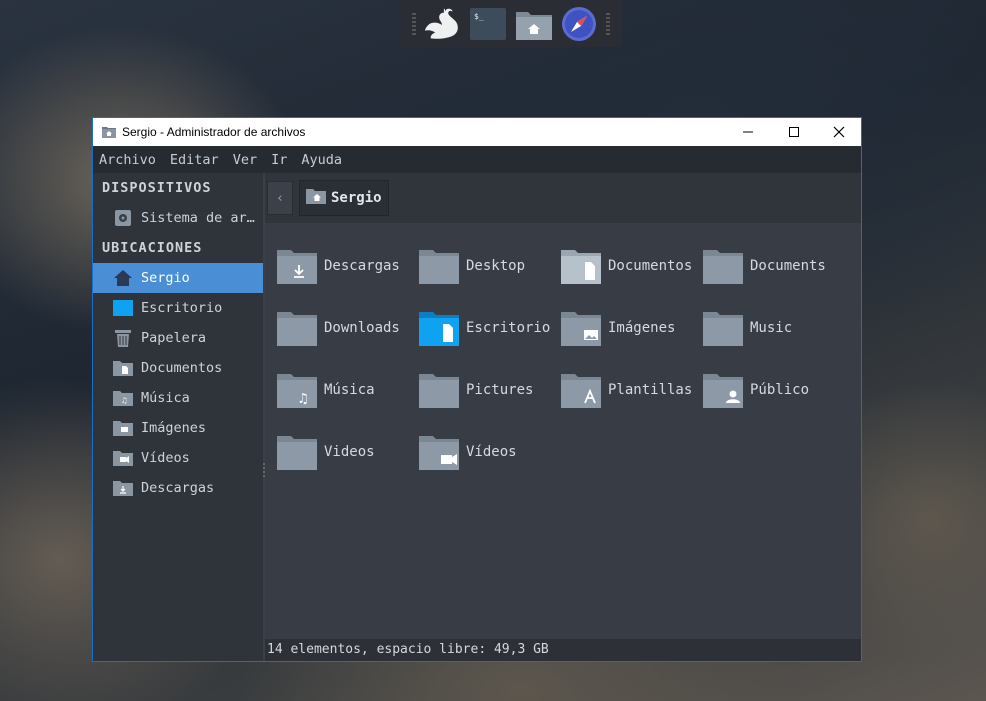  What do you see at coordinates (123, 278) in the screenshot?
I see `home-icon` at bounding box center [123, 278].